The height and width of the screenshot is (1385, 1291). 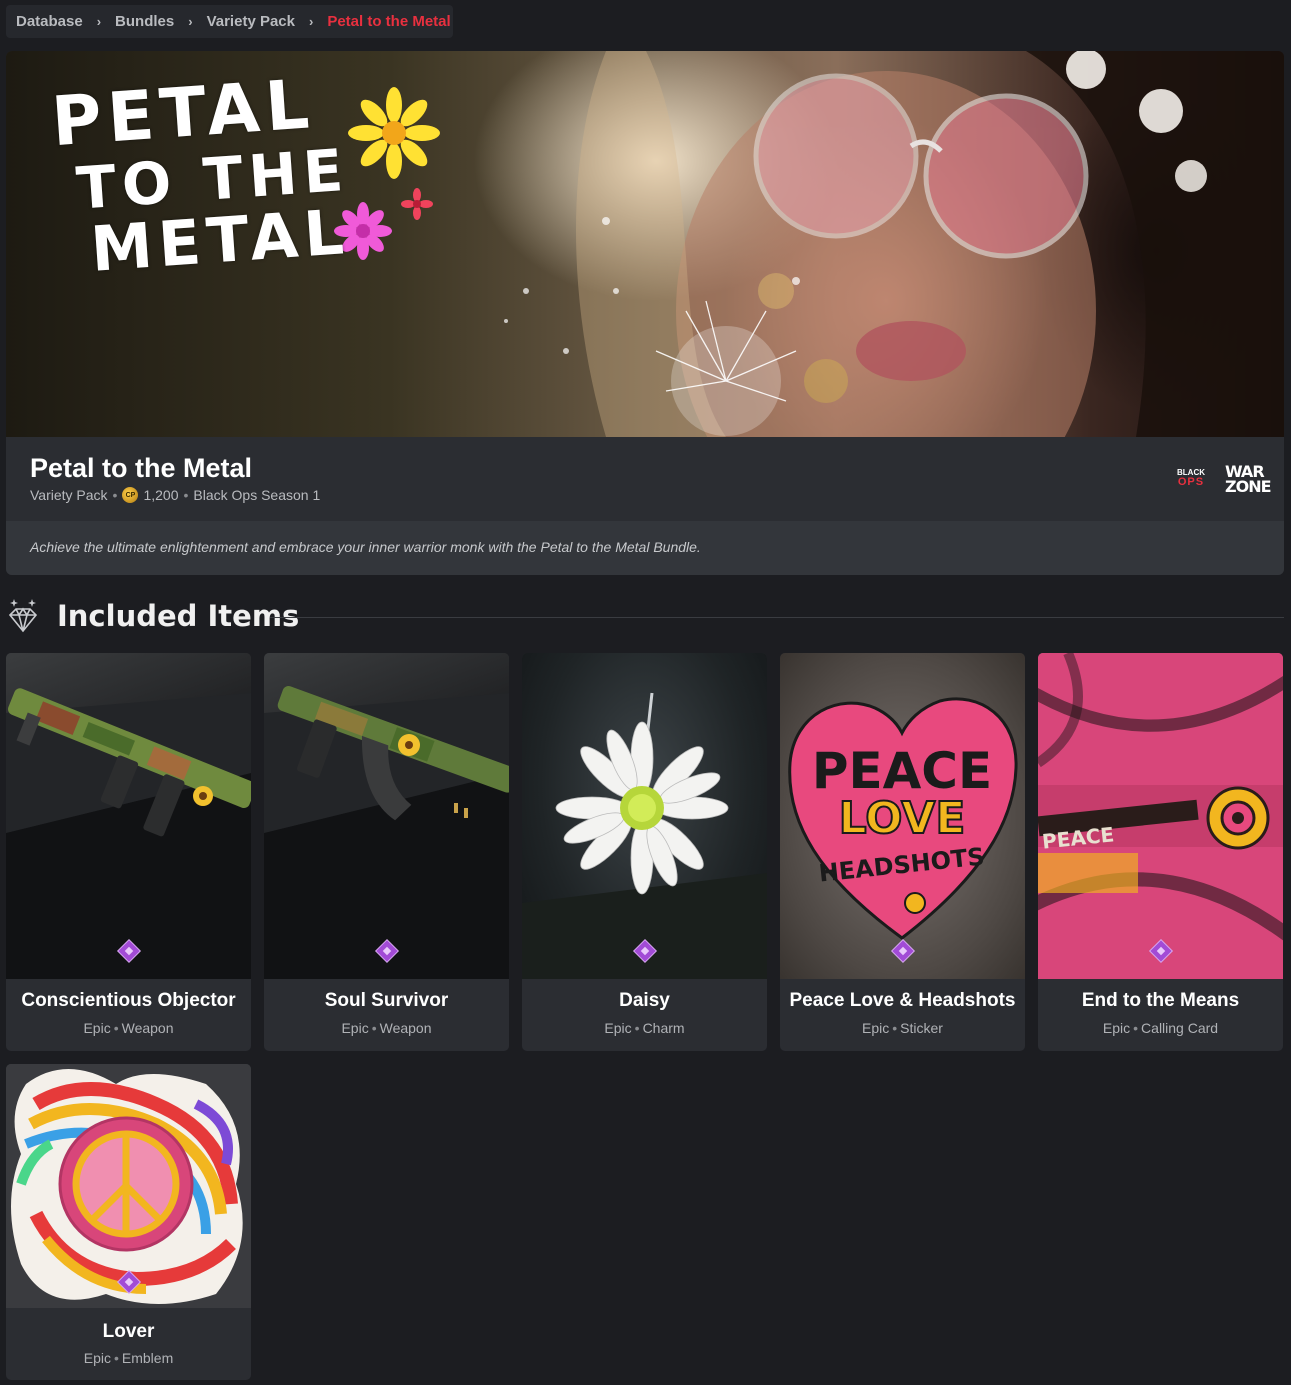 What do you see at coordinates (777, 617) in the screenshot?
I see `section-divider` at bounding box center [777, 617].